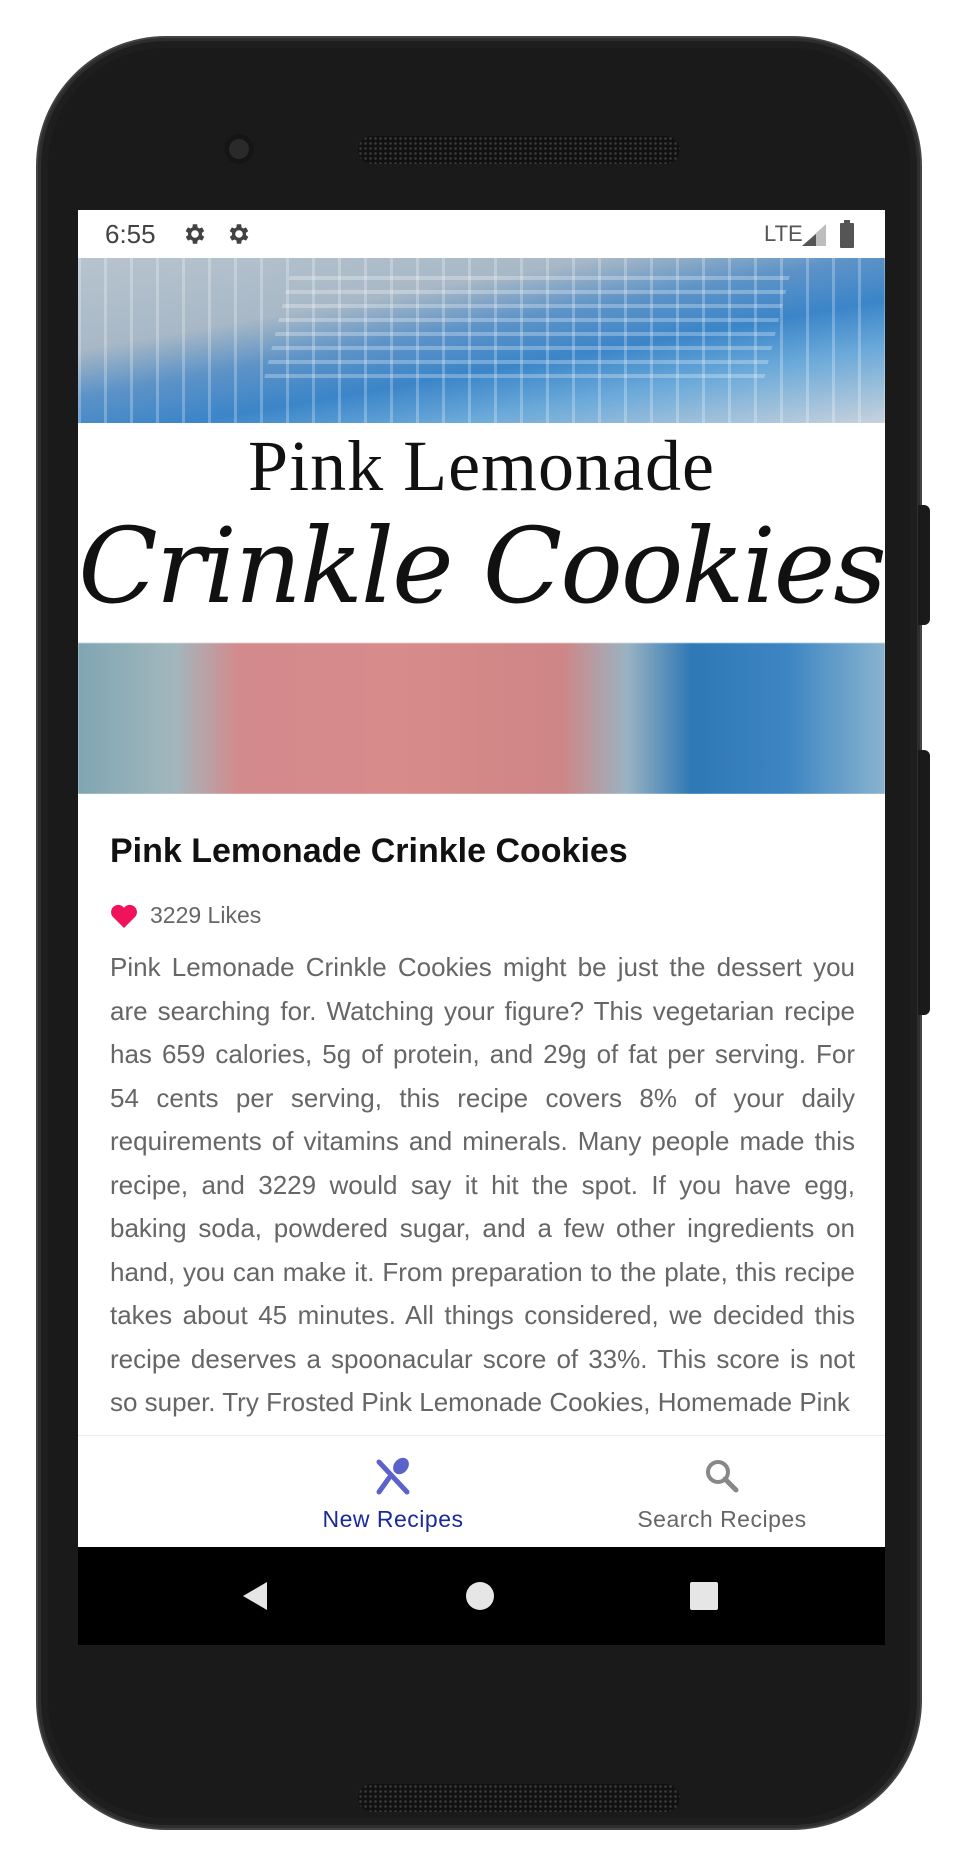 This screenshot has height=1856, width=961. What do you see at coordinates (393, 1519) in the screenshot?
I see `nav-label-new-recipes: New Recipes` at bounding box center [393, 1519].